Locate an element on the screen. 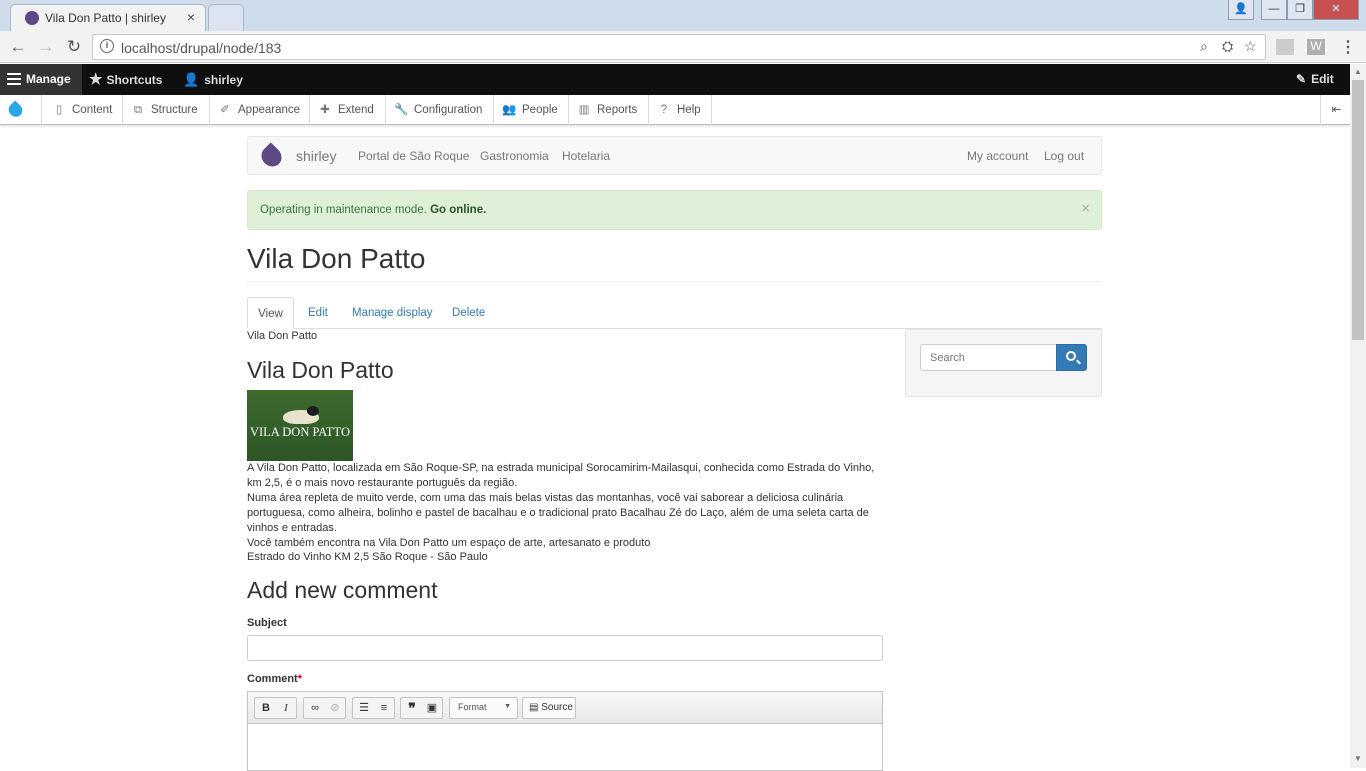 The width and height of the screenshot is (1366, 771). tray-item-people: 👥 People is located at coordinates (531, 110).